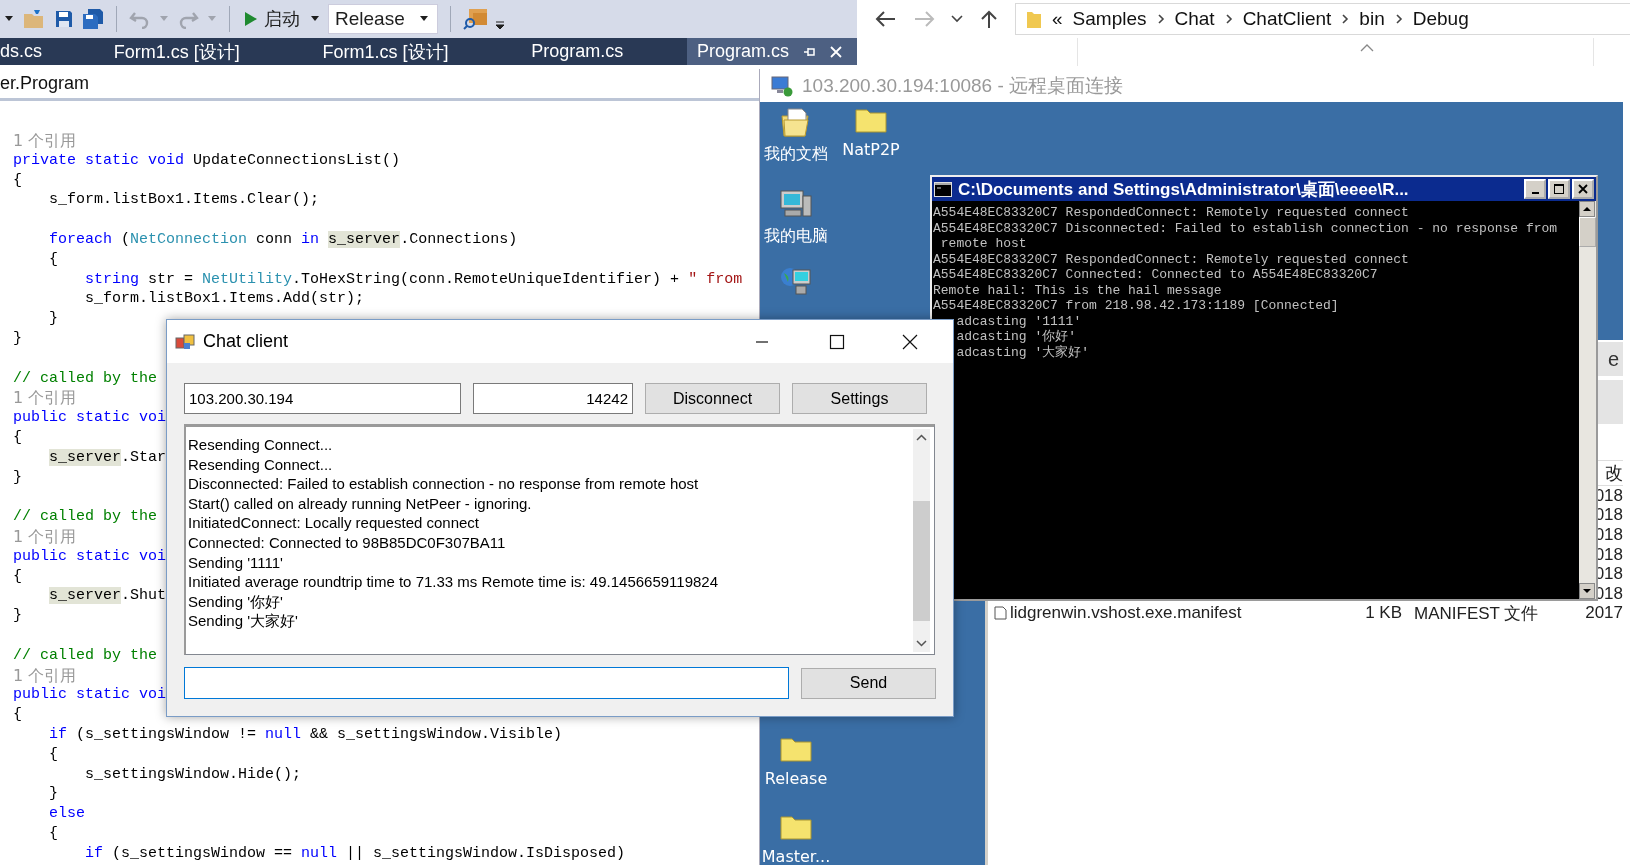 This screenshot has height=865, width=1630. Describe the element at coordinates (383, 19) in the screenshot. I see `configuration-dropdown: Release` at that location.